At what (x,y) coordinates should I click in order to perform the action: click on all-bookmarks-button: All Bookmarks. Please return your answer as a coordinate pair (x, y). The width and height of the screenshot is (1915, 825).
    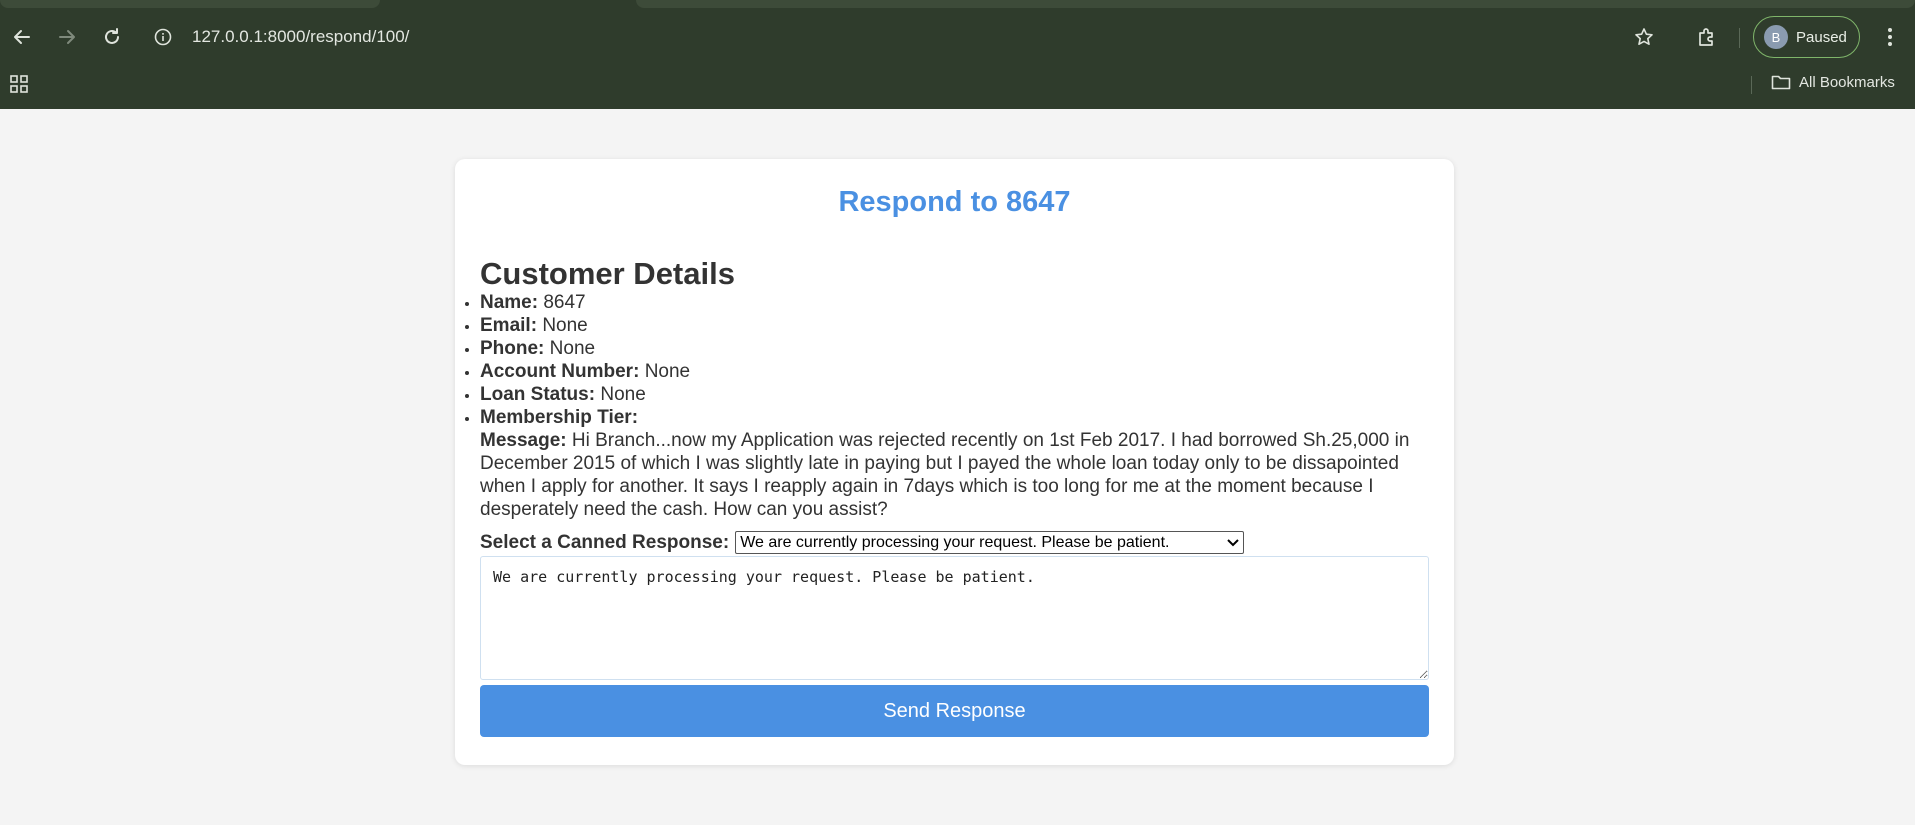
    Looking at the image, I should click on (1833, 82).